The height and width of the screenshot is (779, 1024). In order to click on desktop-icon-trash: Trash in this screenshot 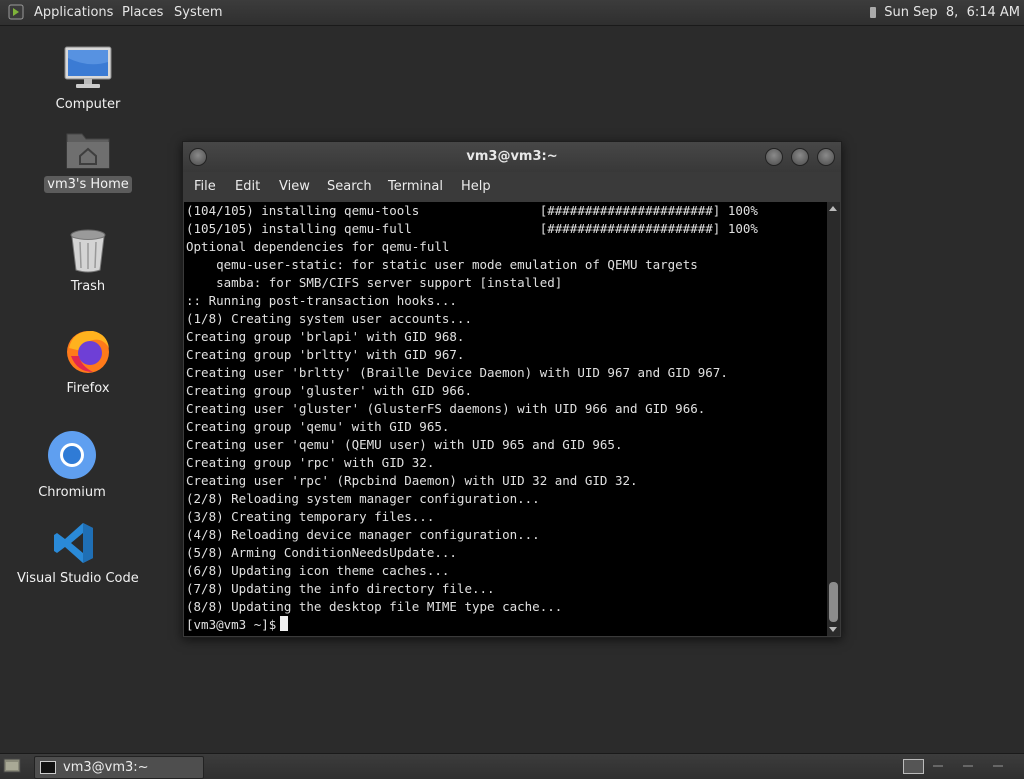, I will do `click(88, 261)`.